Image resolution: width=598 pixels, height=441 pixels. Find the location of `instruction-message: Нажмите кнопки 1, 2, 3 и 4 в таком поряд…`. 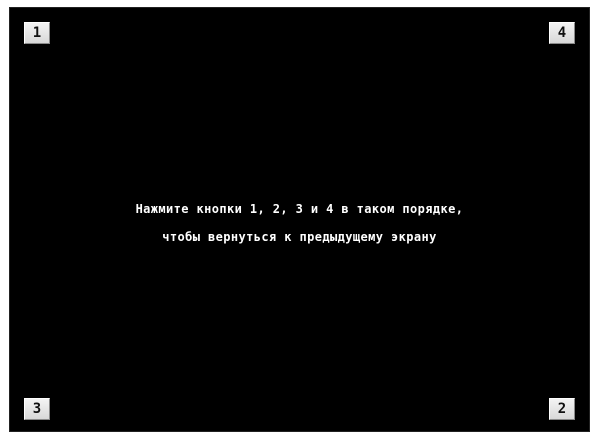

instruction-message: Нажмите кнопки 1, 2, 3 и 4 в таком поряд… is located at coordinates (299, 223).